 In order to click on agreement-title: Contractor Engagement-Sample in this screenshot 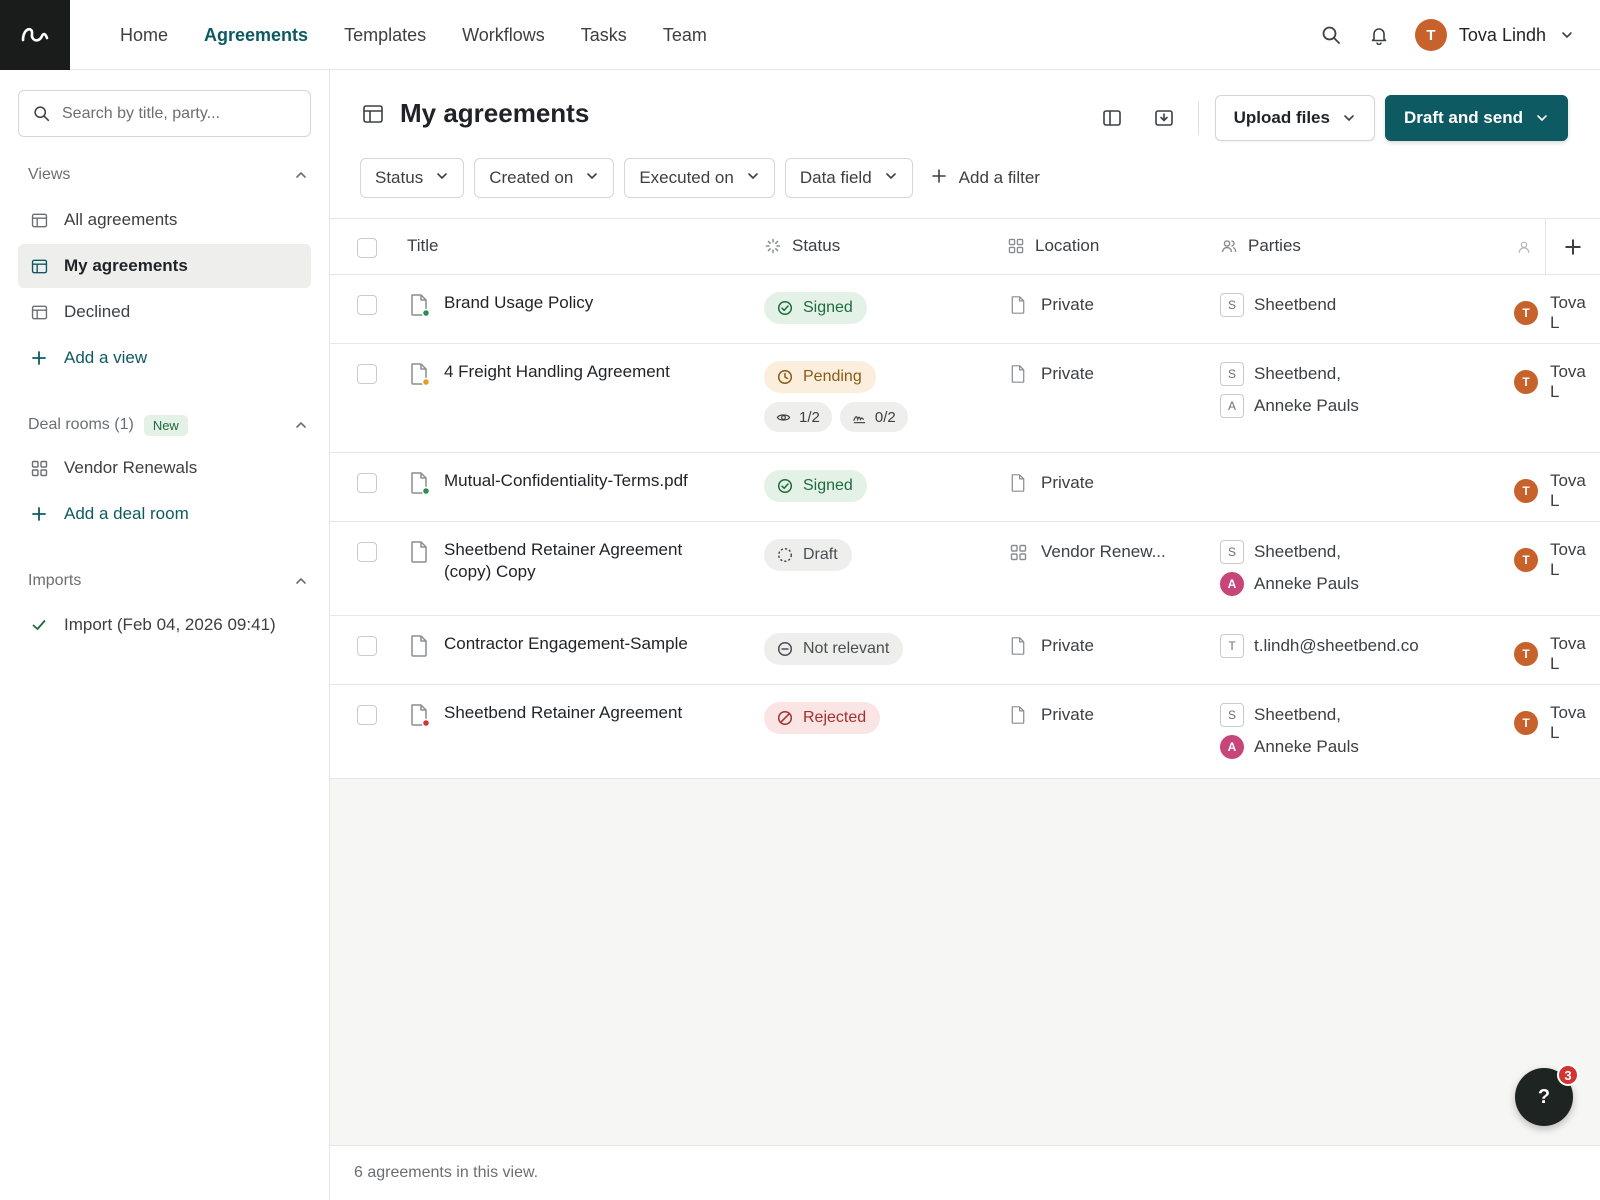, I will do `click(589, 644)`.